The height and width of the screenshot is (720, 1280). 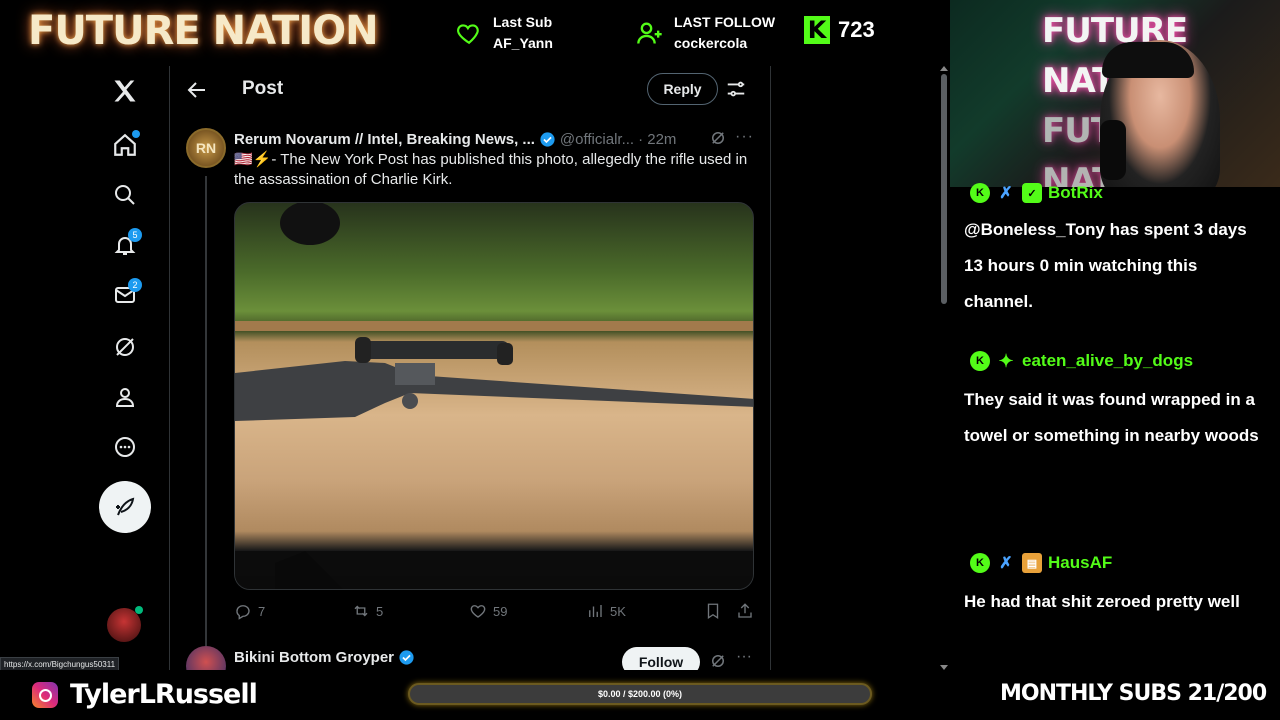 I want to click on reply-action: 7, so click(x=249, y=611).